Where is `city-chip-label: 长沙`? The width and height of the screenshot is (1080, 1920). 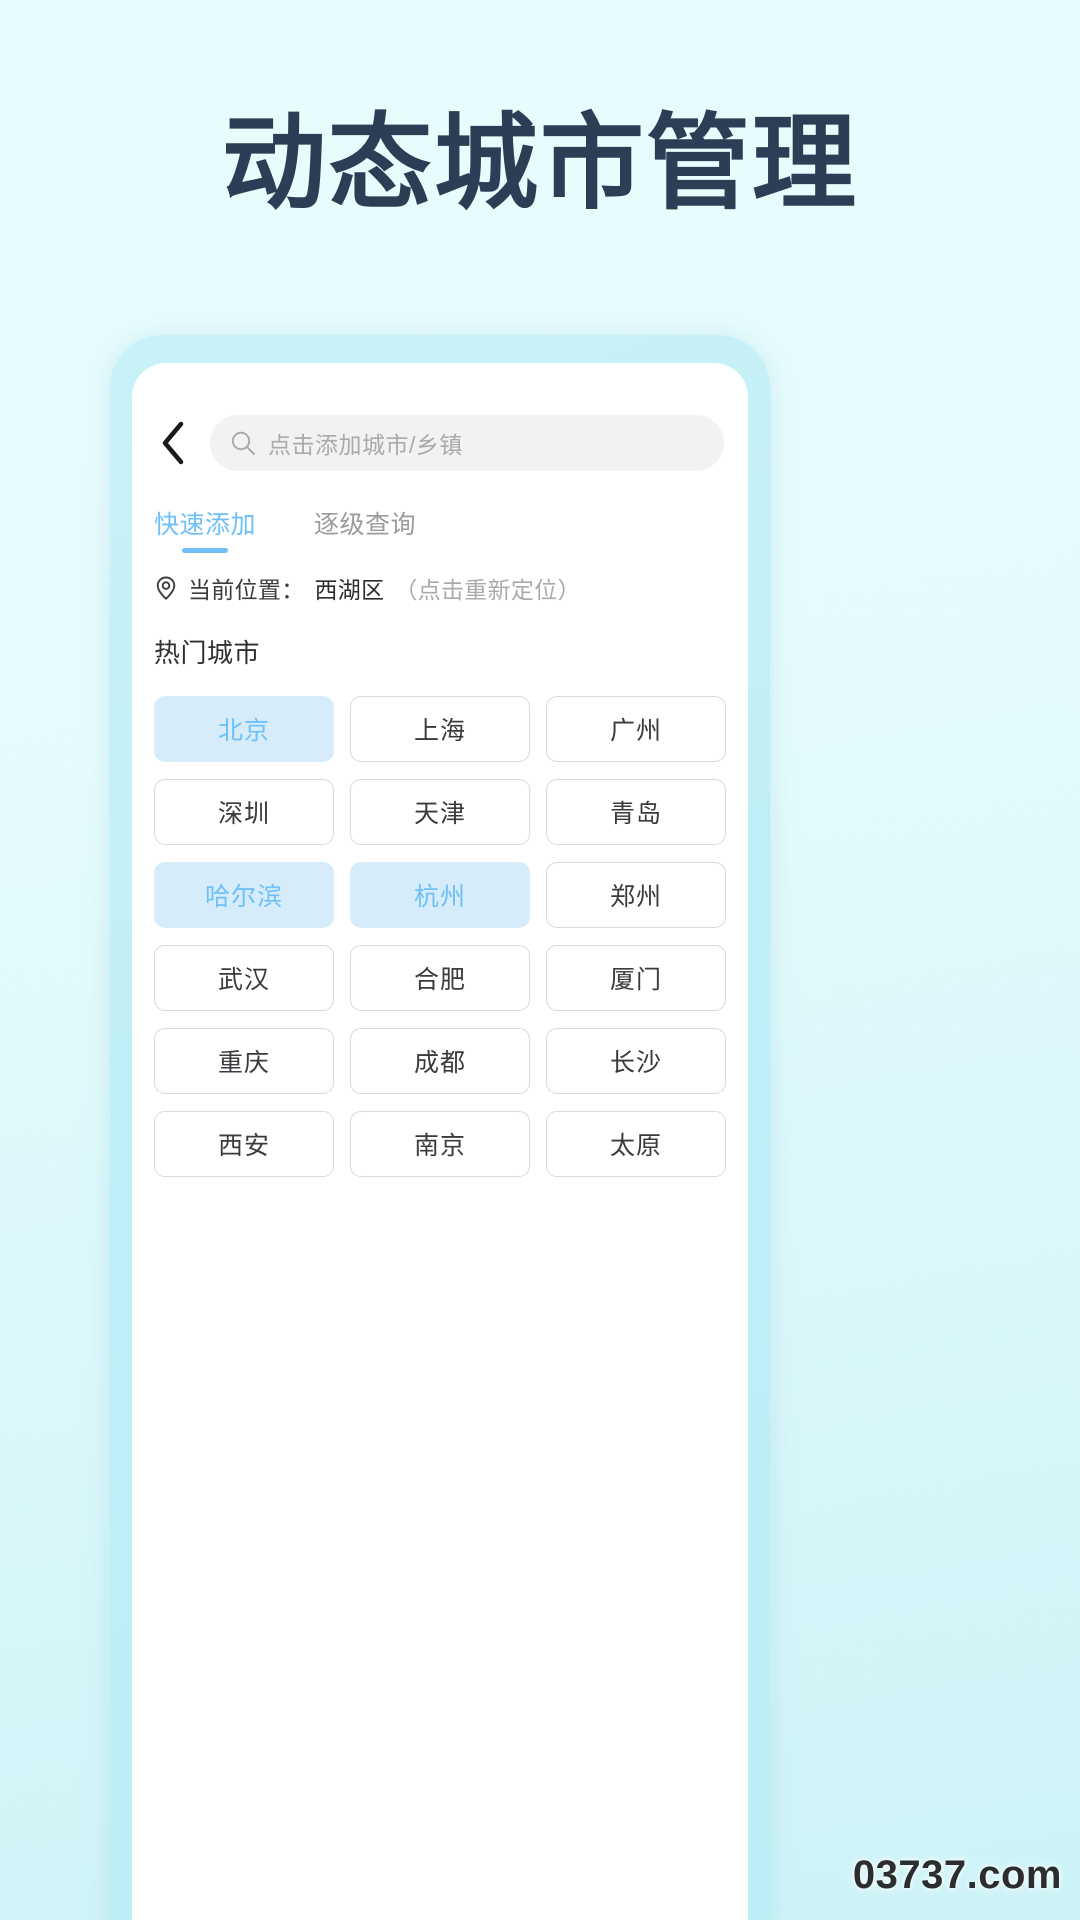 city-chip-label: 长沙 is located at coordinates (635, 1063).